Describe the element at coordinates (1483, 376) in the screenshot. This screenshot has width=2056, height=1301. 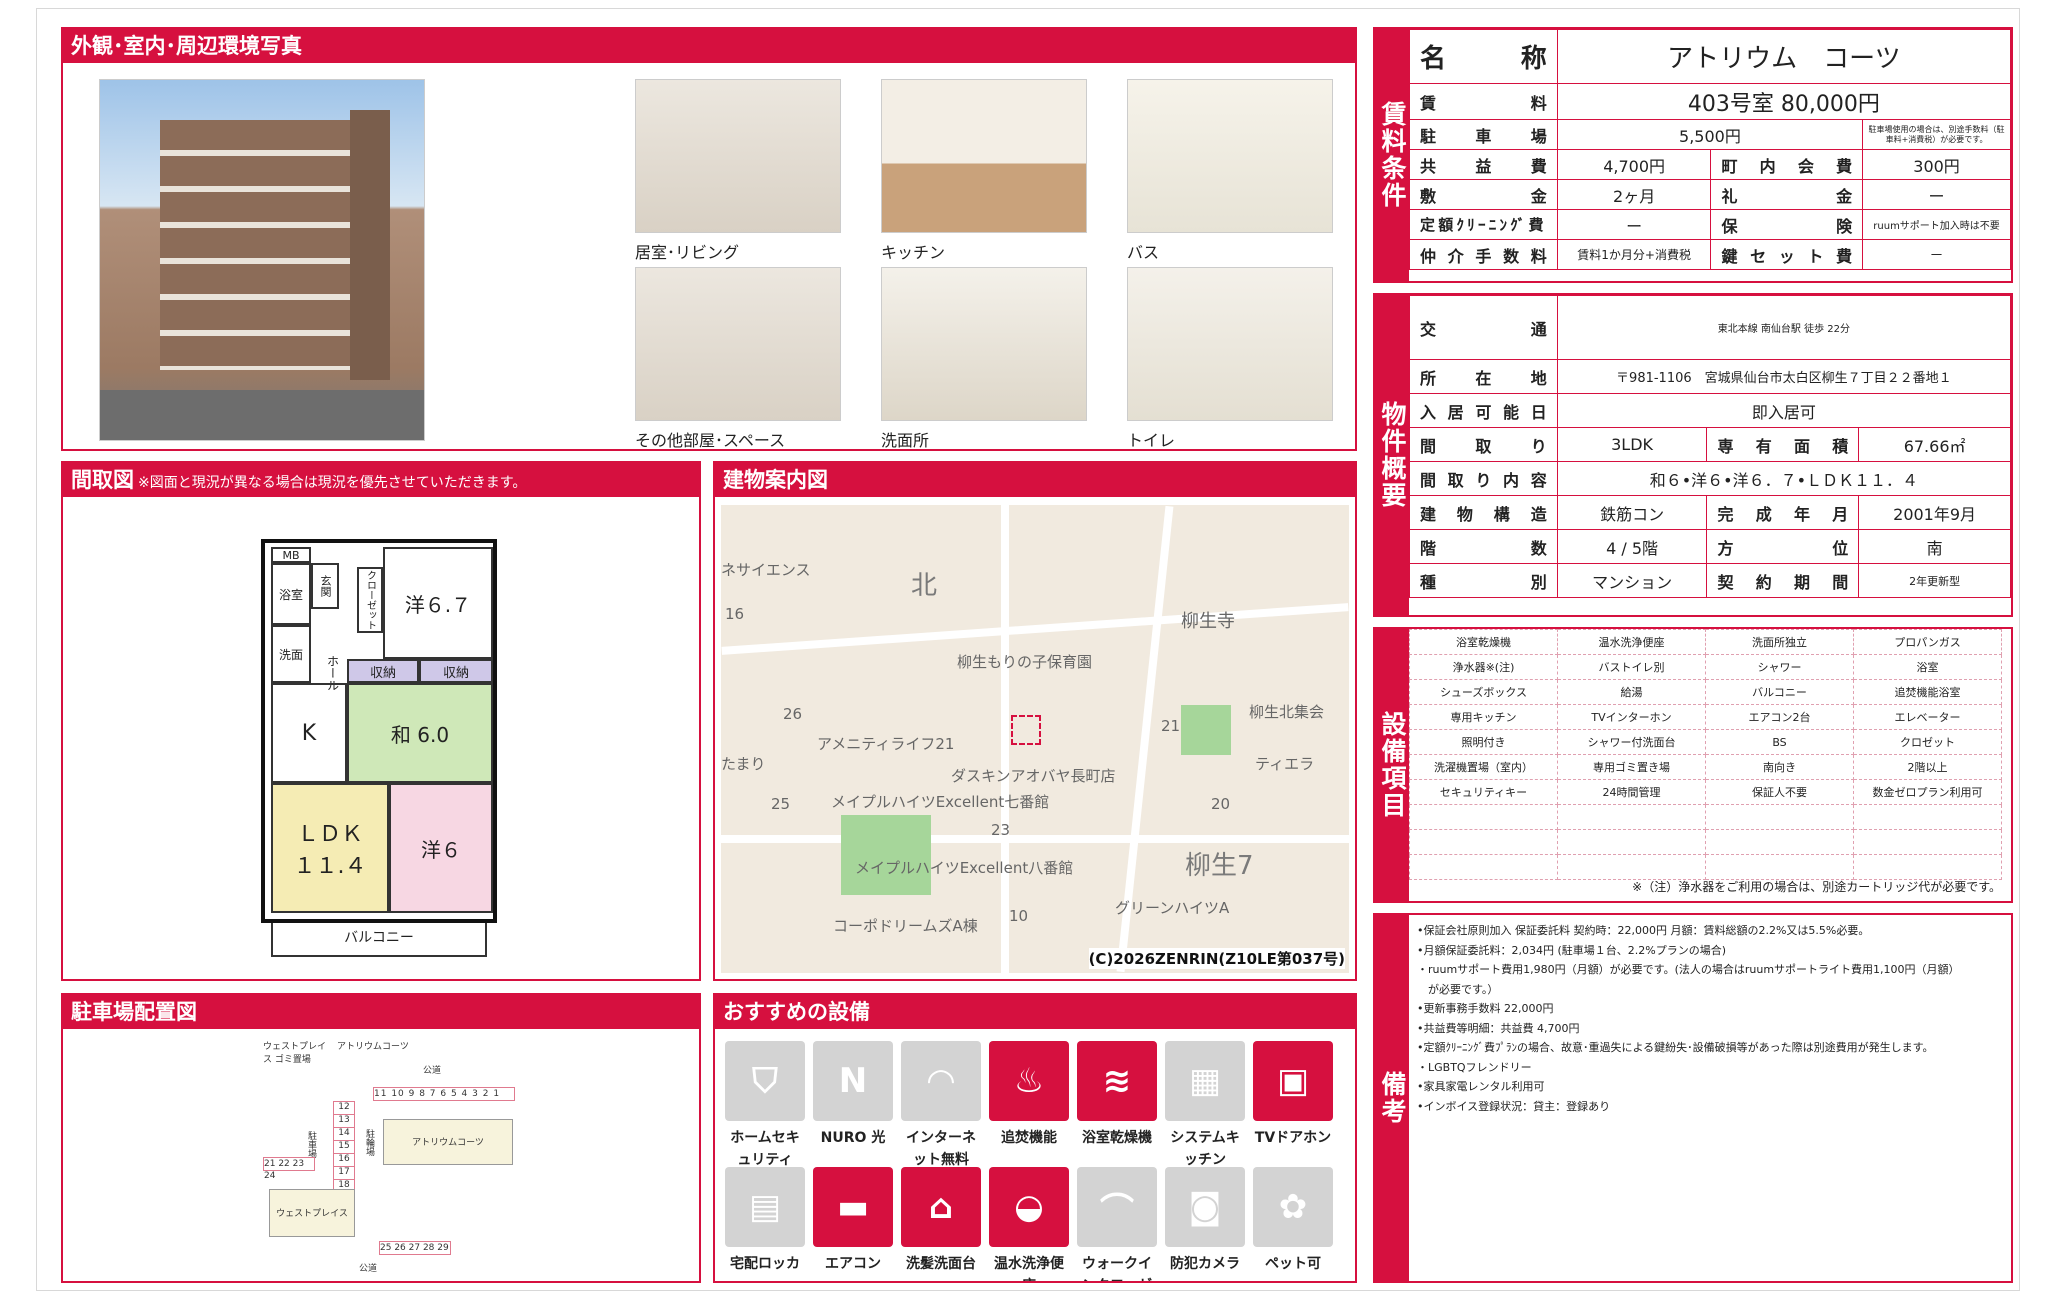
I see `property-label: 所在地` at that location.